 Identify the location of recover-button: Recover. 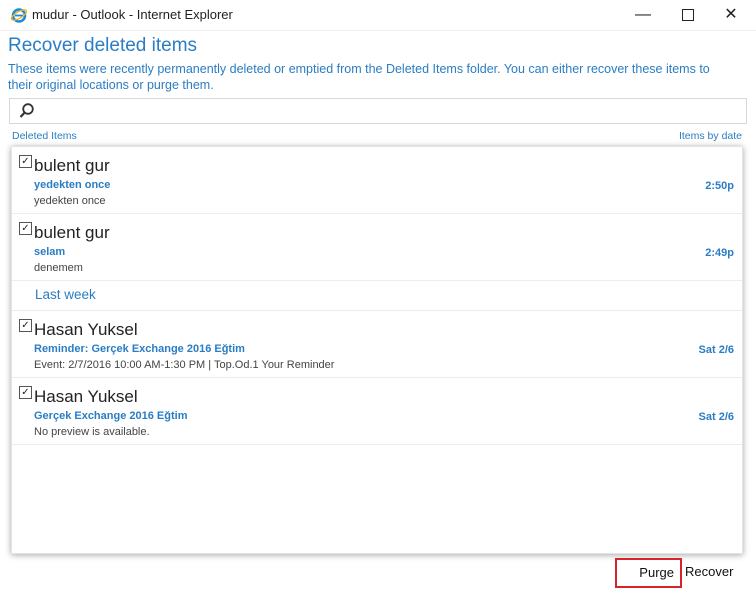
(709, 571).